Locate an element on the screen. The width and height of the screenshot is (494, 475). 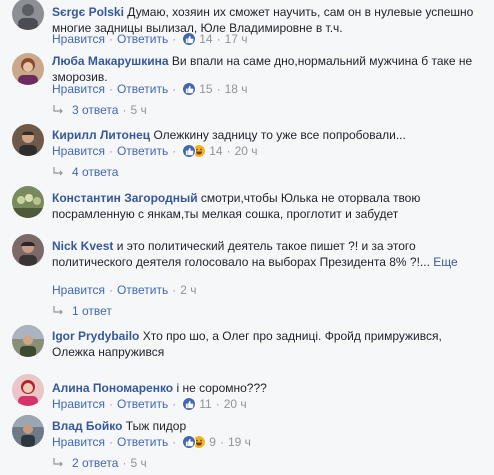
comment-author: Алина Пономаренко is located at coordinates (112, 388).